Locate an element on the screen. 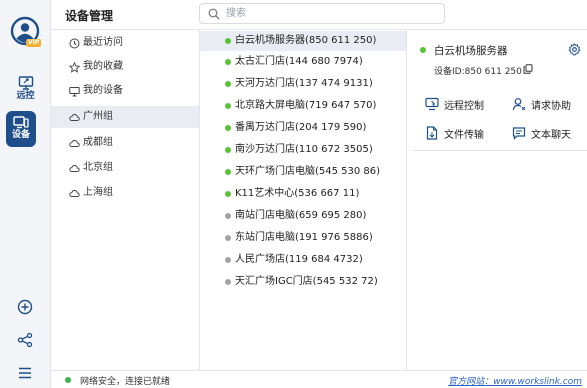  sidebar-rail: VIP 远控 设备 is located at coordinates (25, 194).